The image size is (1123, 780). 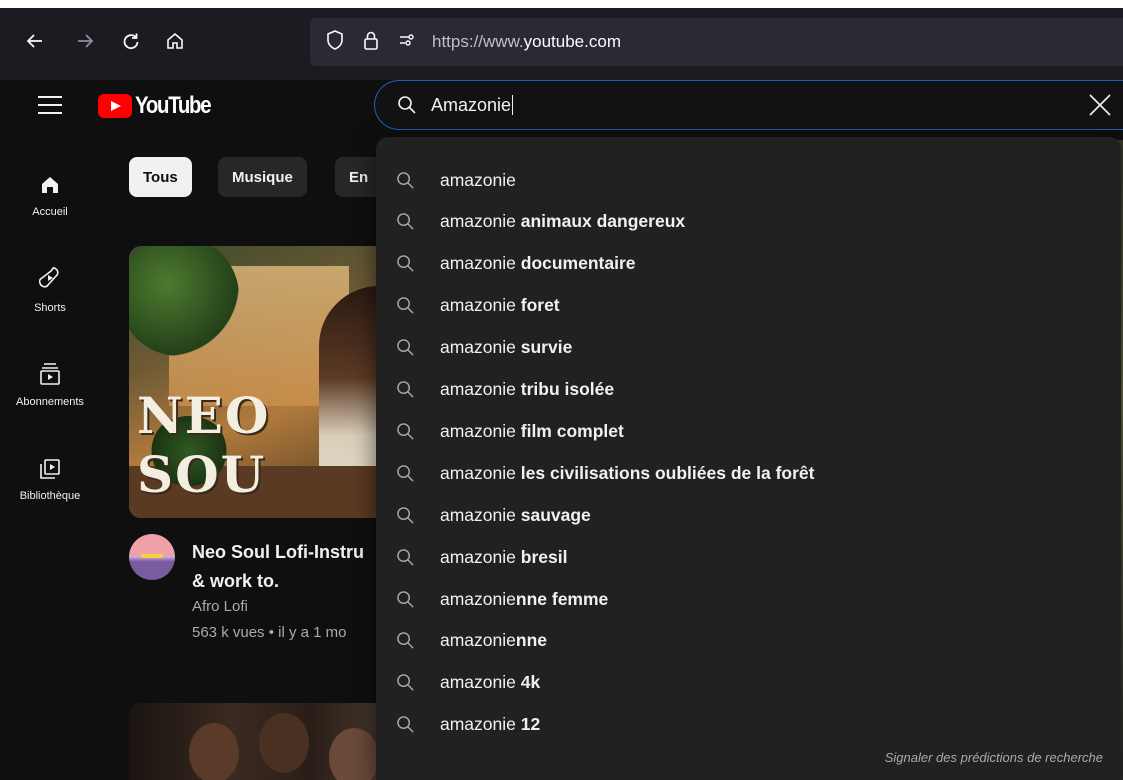 I want to click on chip-music: Musique, so click(x=262, y=177).